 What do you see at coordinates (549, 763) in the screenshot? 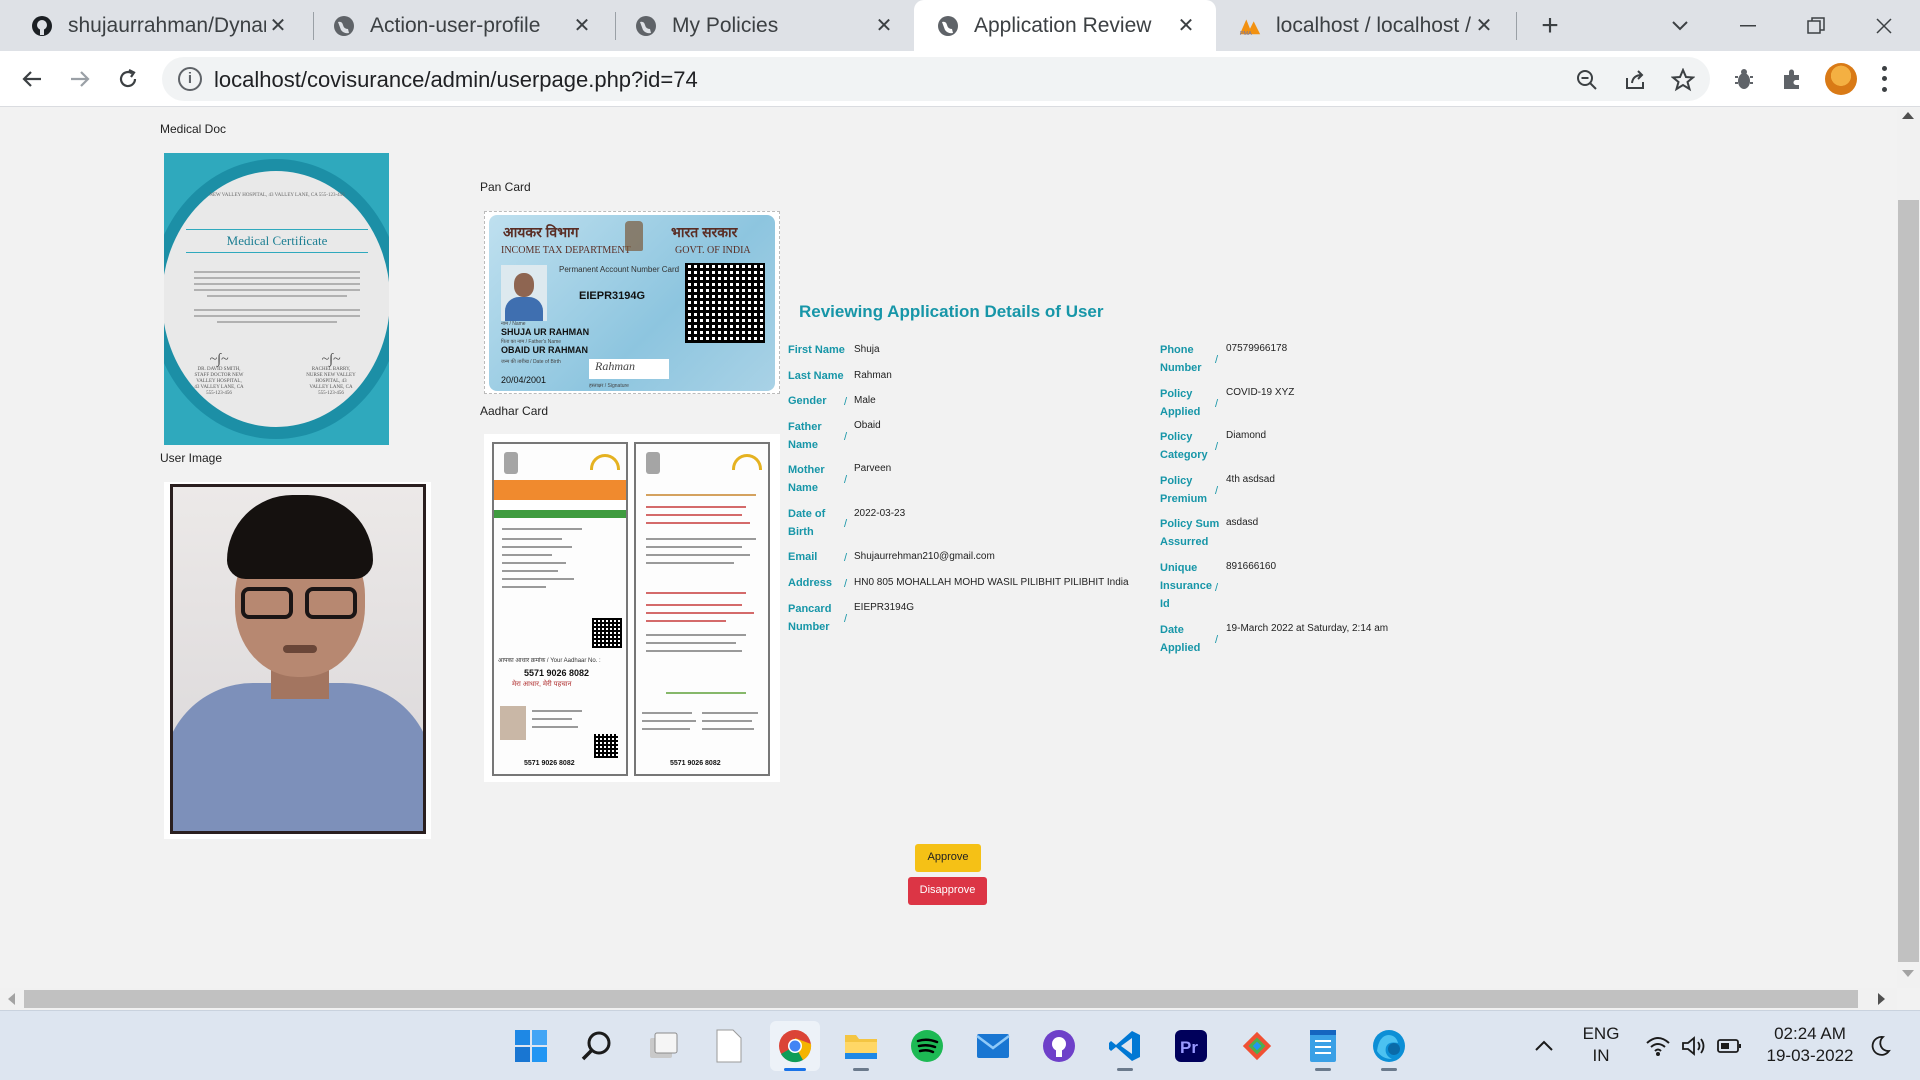
I see `aadhar-number-bottom: 5571 9026 8082` at bounding box center [549, 763].